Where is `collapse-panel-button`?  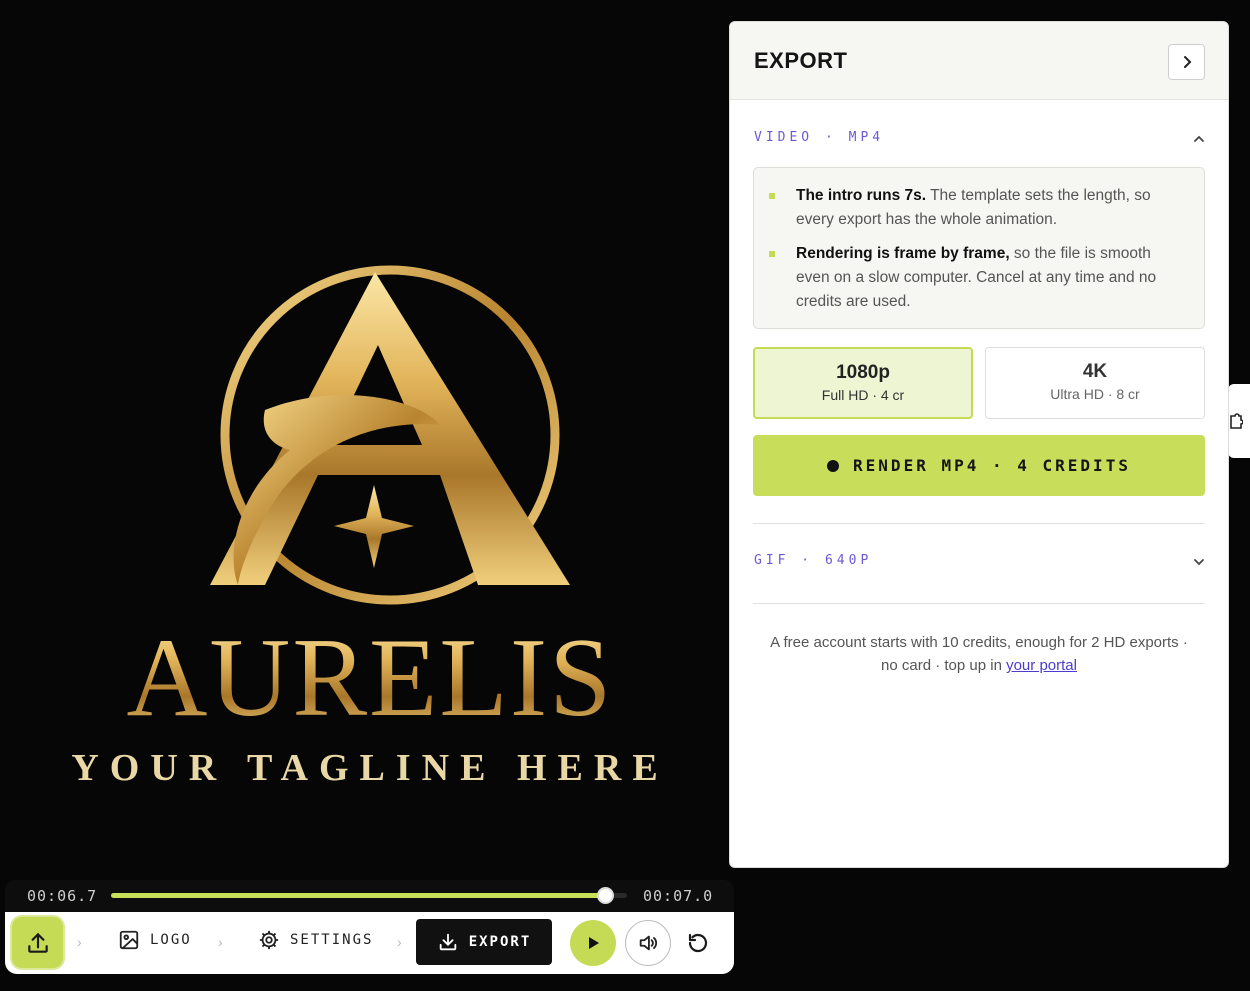
collapse-panel-button is located at coordinates (1186, 62).